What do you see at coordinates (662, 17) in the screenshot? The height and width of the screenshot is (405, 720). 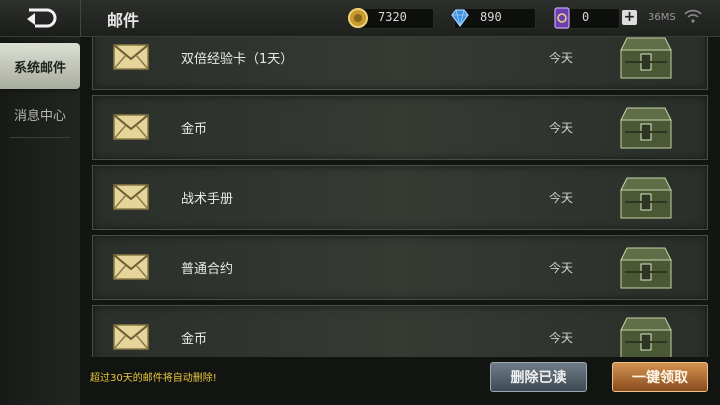 I see `ping-text: 36MS` at bounding box center [662, 17].